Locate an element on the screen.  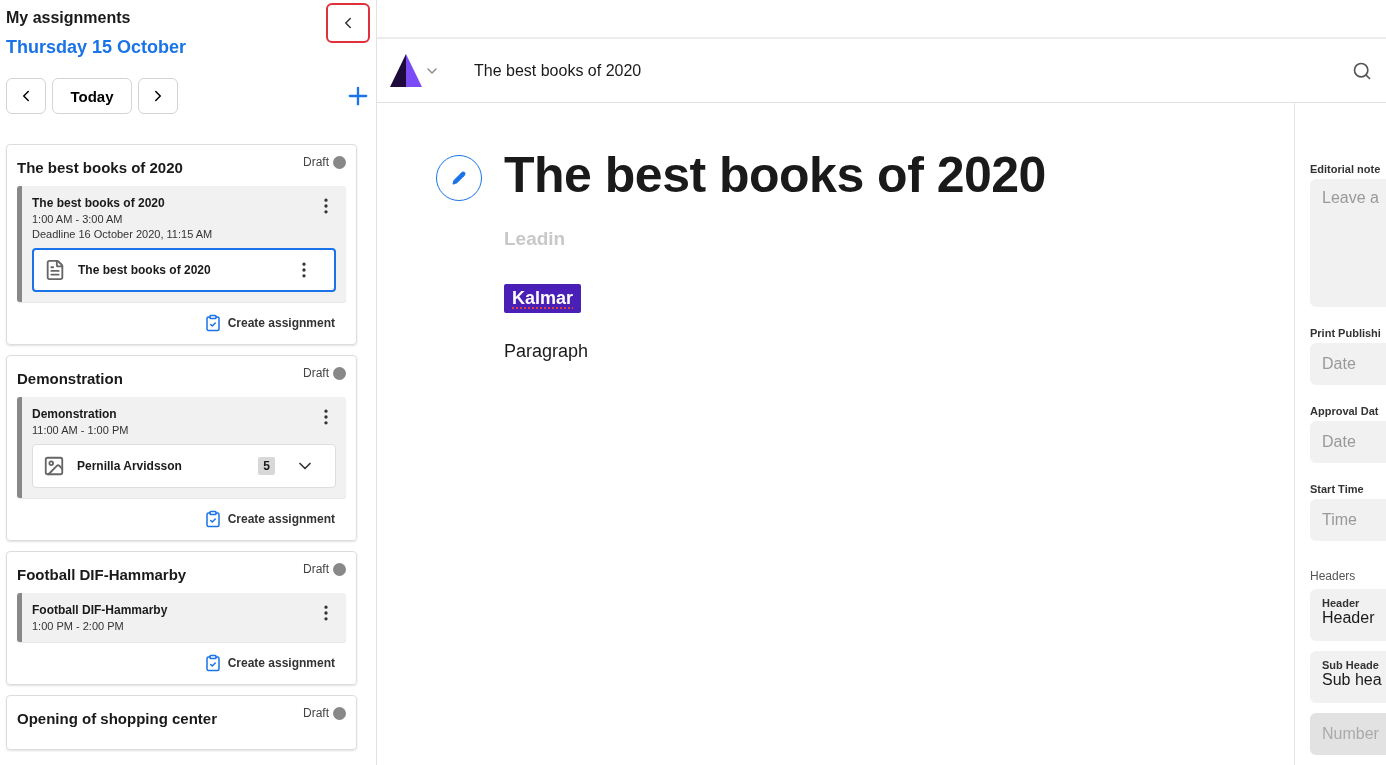
input-field: Time is located at coordinates (1348, 520).